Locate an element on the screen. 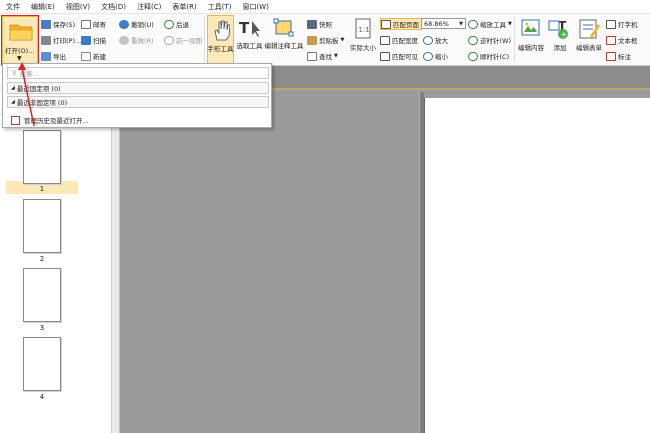 The width and height of the screenshot is (650, 433). edit-content-button: 编辑内容 is located at coordinates (531, 35).